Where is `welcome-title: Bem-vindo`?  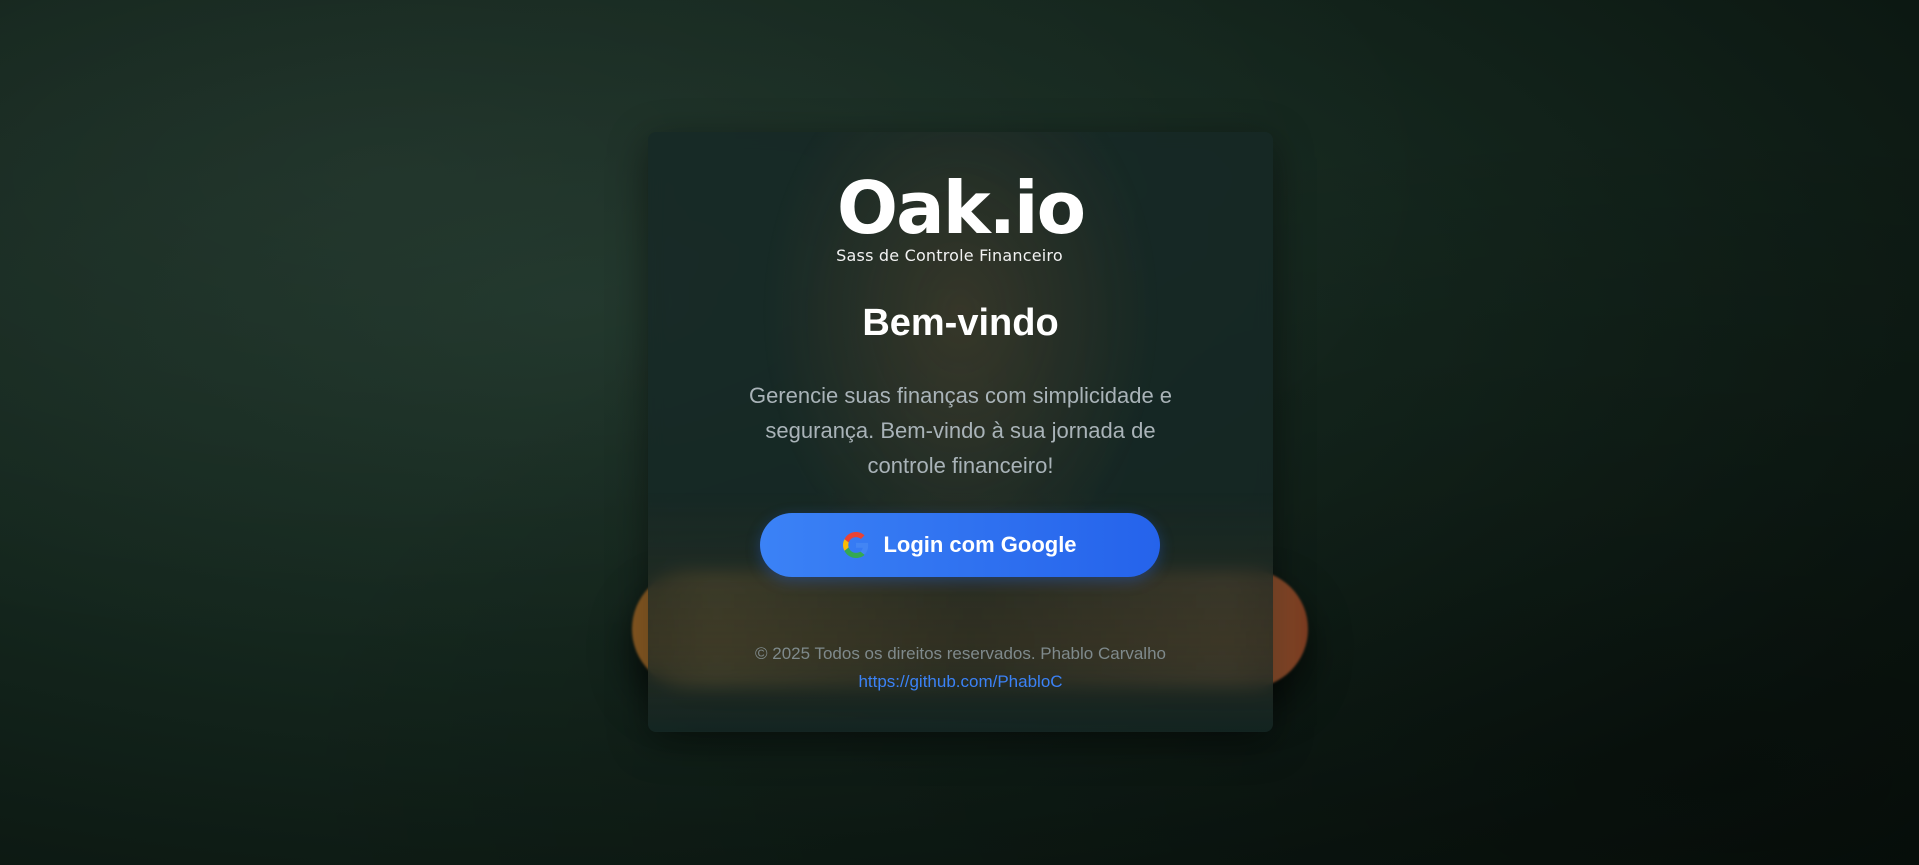
welcome-title: Bem-vindo is located at coordinates (960, 323).